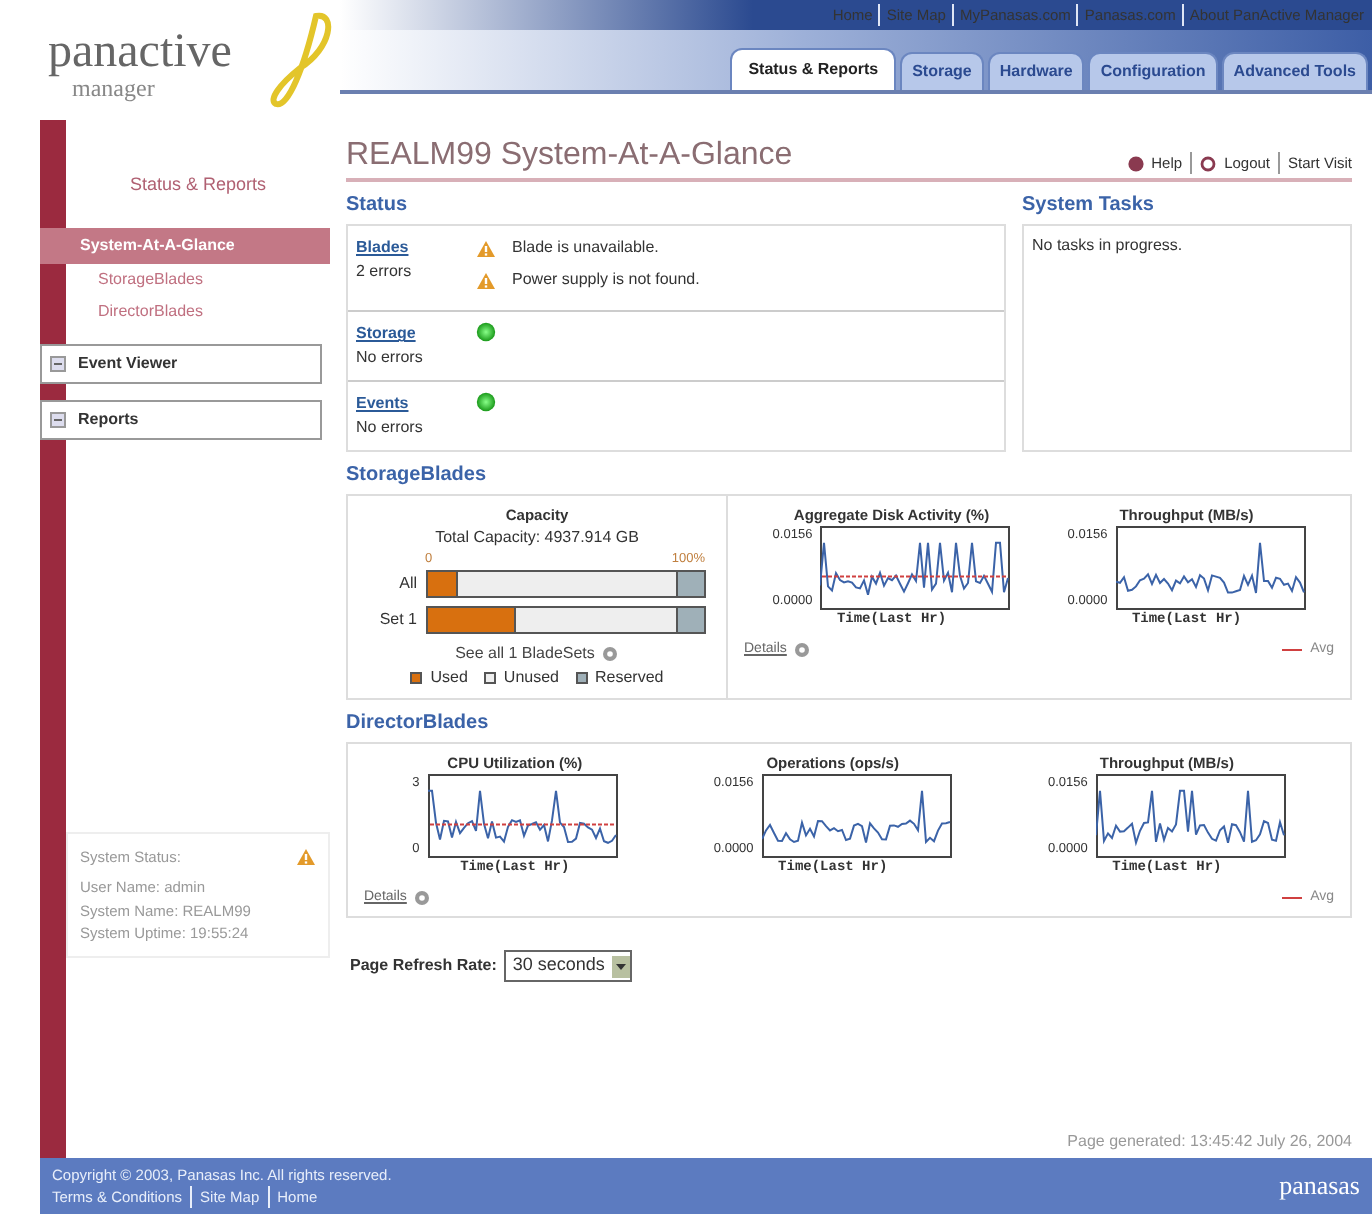  What do you see at coordinates (537, 538) in the screenshot?
I see `capacity-total: Total Capacity: 4937.914 GB` at bounding box center [537, 538].